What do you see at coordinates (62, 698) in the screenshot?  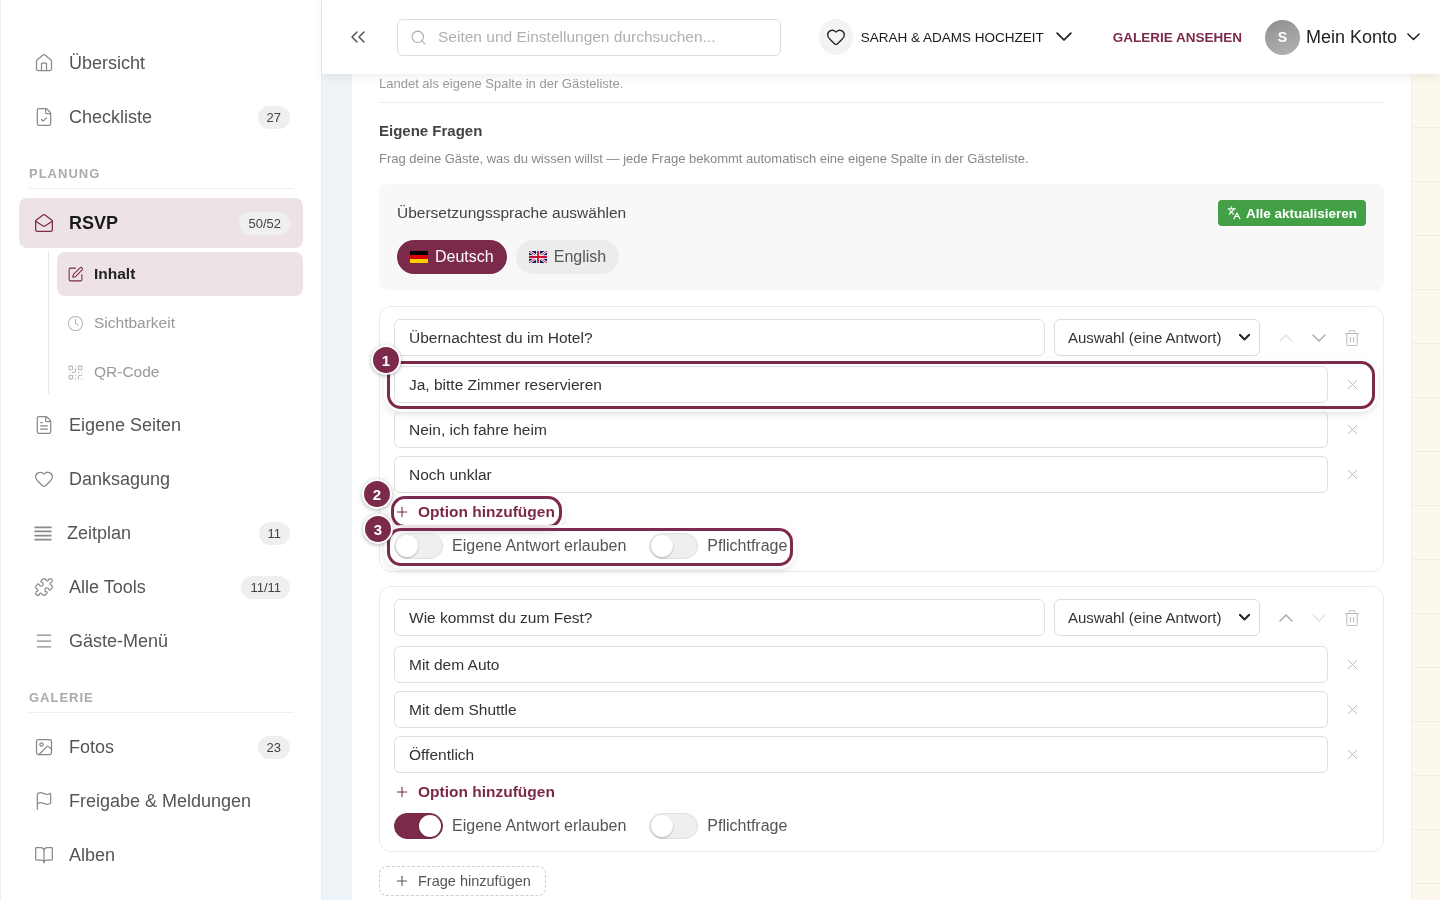 I see `section-heading: GALERIE` at bounding box center [62, 698].